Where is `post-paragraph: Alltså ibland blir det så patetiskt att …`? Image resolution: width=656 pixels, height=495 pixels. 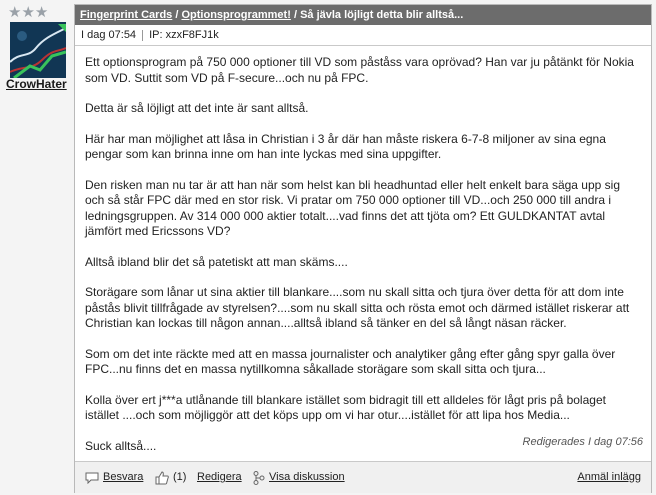
post-paragraph: Alltså ibland blir det så patetiskt att … is located at coordinates (216, 261).